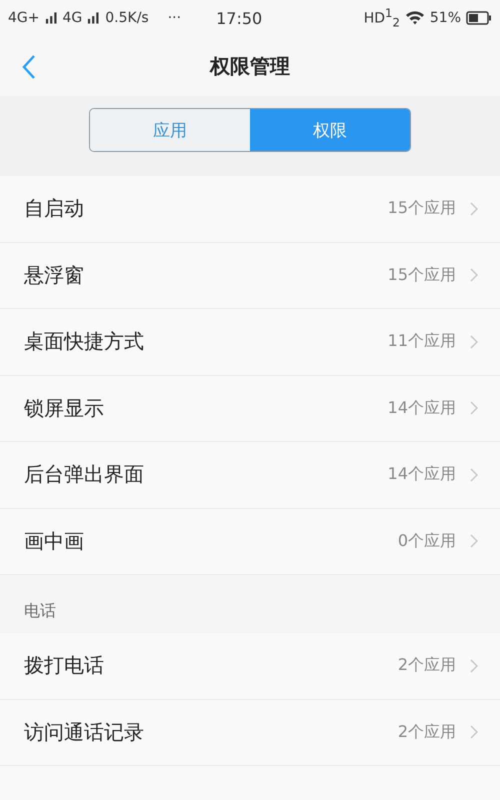  I want to click on network-speed: 0.5K/s, so click(127, 18).